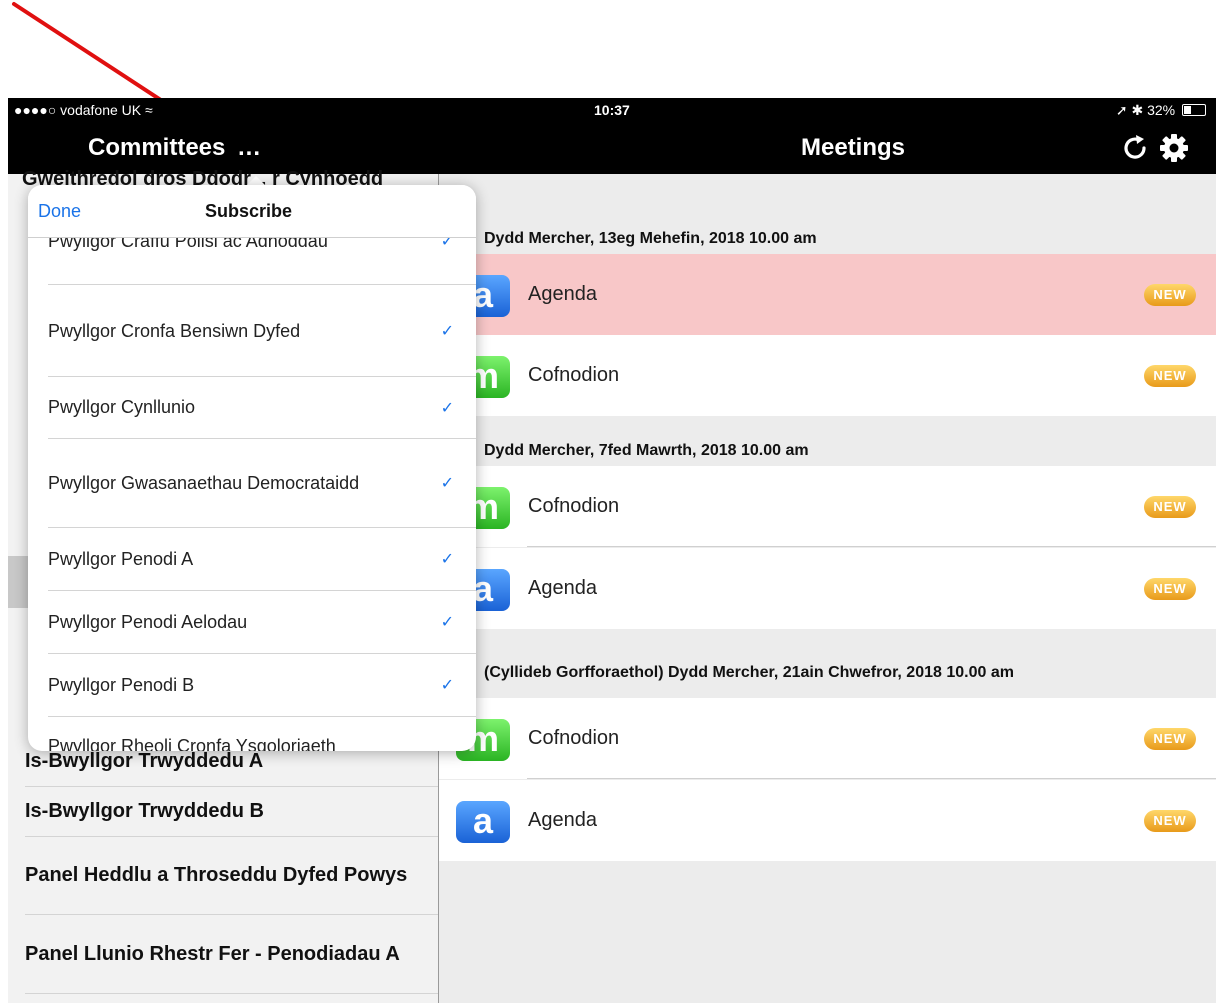  I want to click on subscribe-item-label: Pwyllgor Cronfa Bensiwn Dyfed, so click(174, 330).